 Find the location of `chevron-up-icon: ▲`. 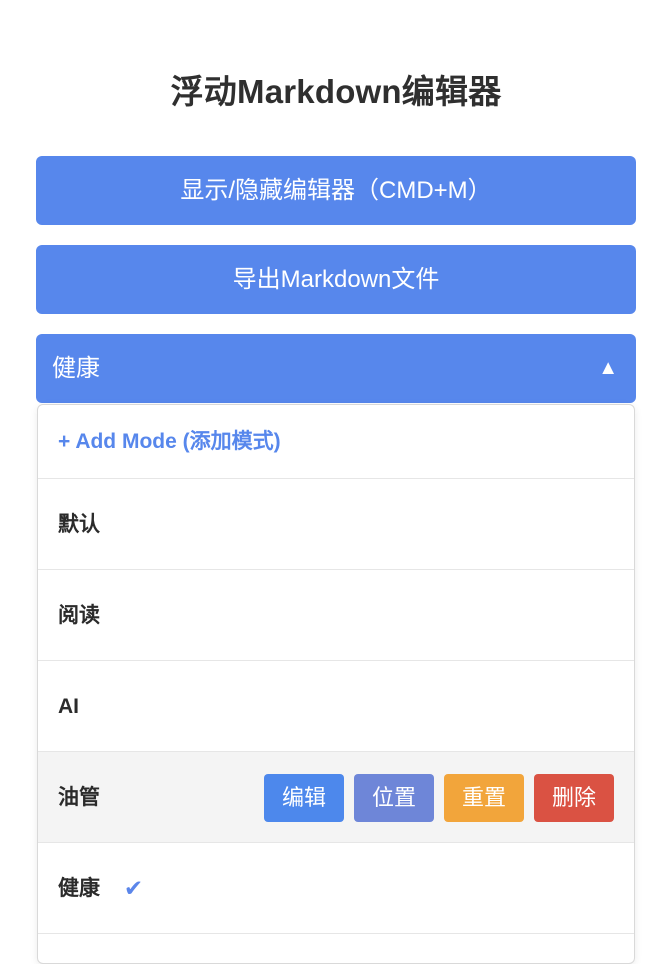

chevron-up-icon: ▲ is located at coordinates (608, 368).